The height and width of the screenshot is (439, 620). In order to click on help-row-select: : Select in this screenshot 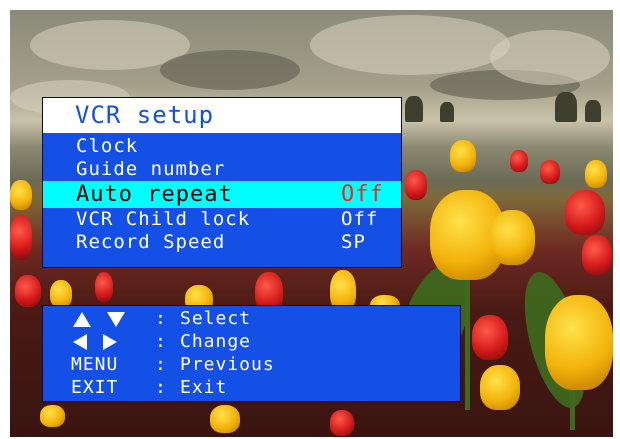, I will do `click(251, 318)`.